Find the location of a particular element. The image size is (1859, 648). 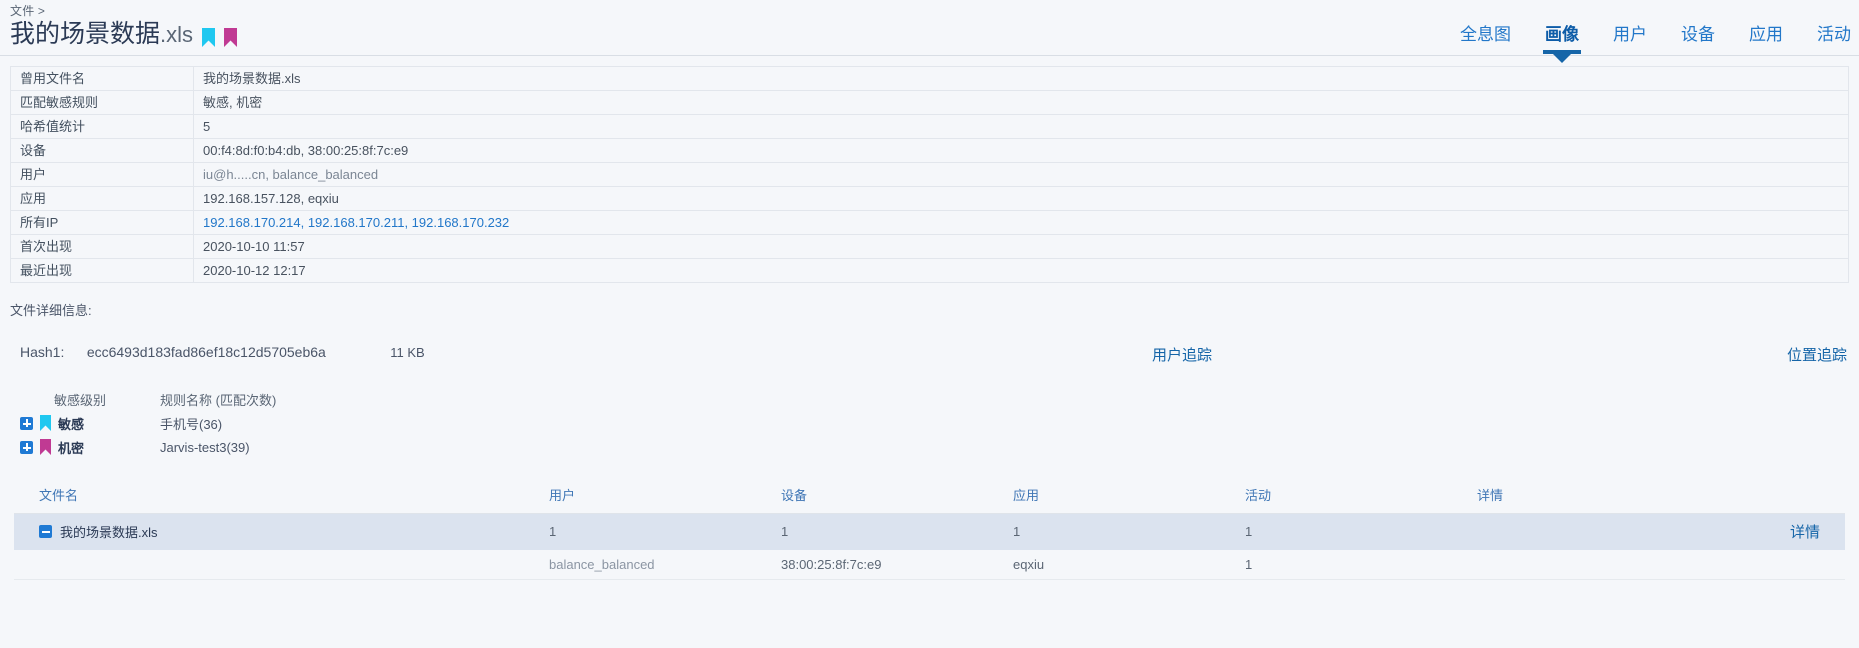

column-header-activity: 活动 is located at coordinates (1361, 496).